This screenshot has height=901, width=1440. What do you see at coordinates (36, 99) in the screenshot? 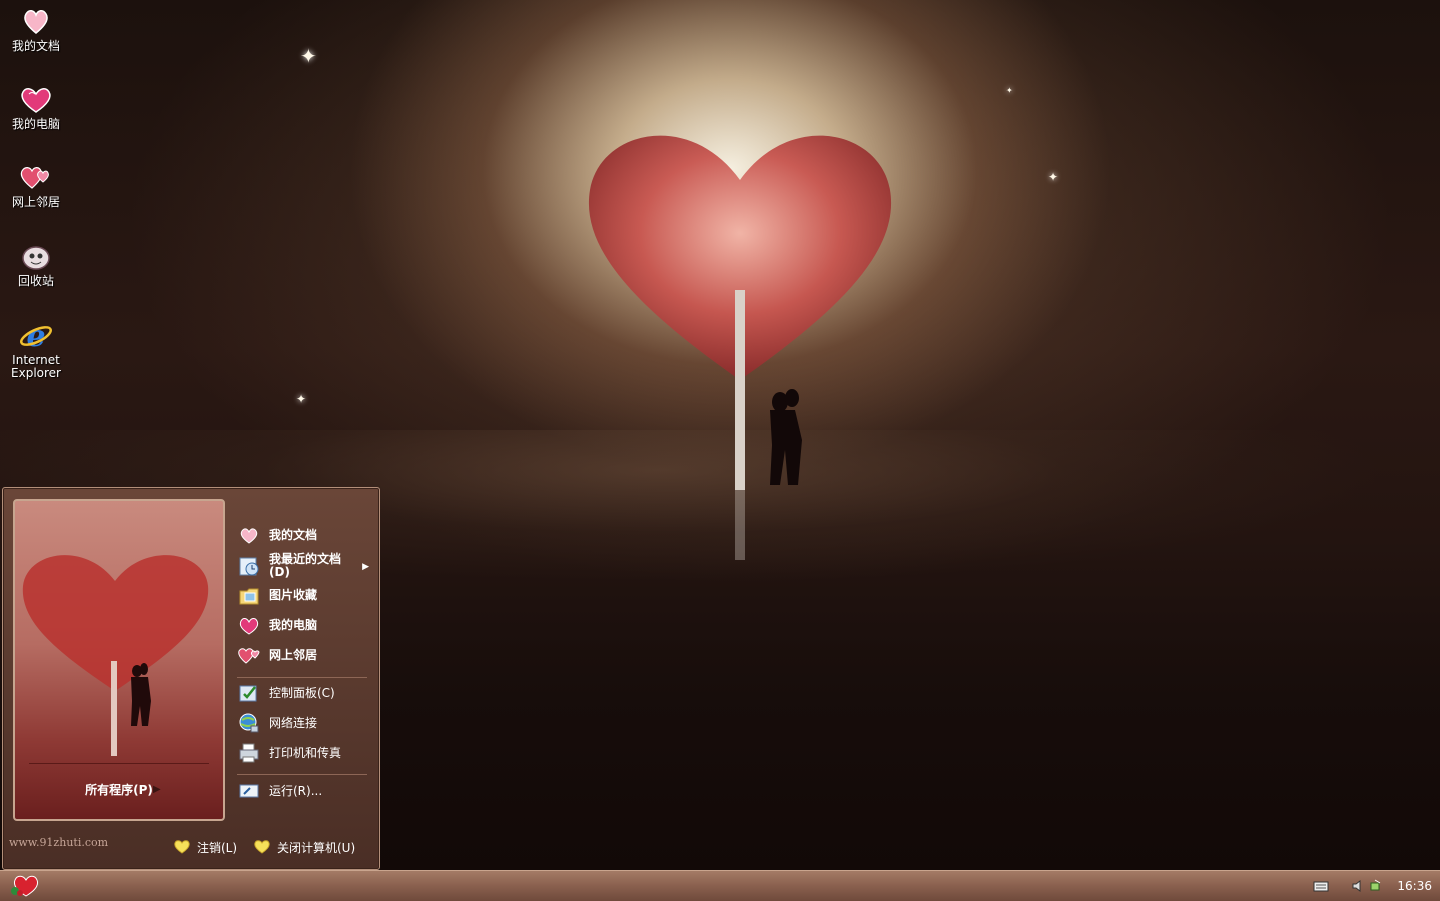
I see `my-computer-heart-icon` at bounding box center [36, 99].